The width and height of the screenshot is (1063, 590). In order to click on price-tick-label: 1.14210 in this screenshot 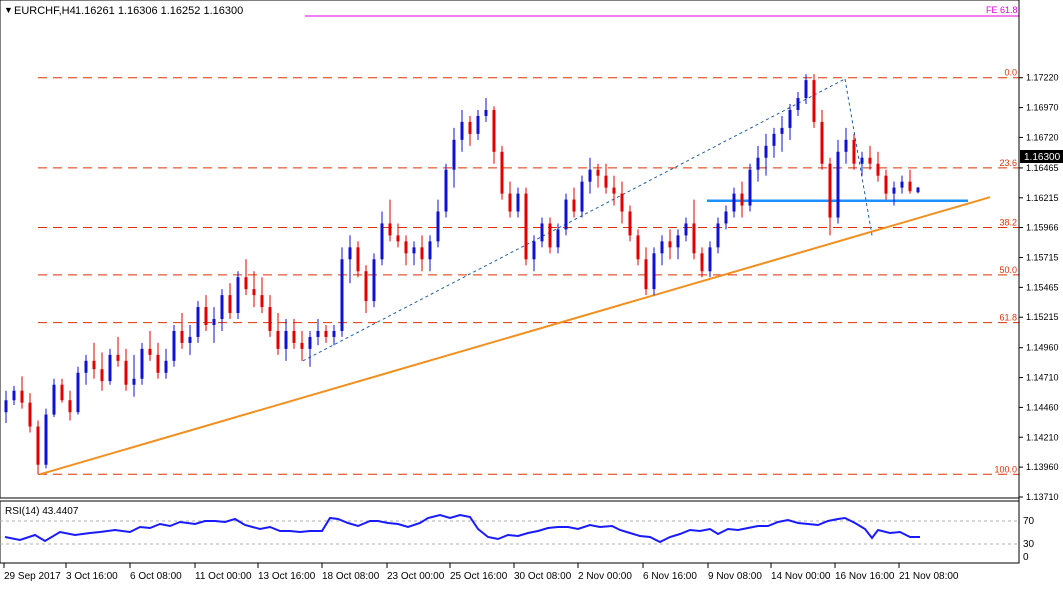, I will do `click(1042, 437)`.